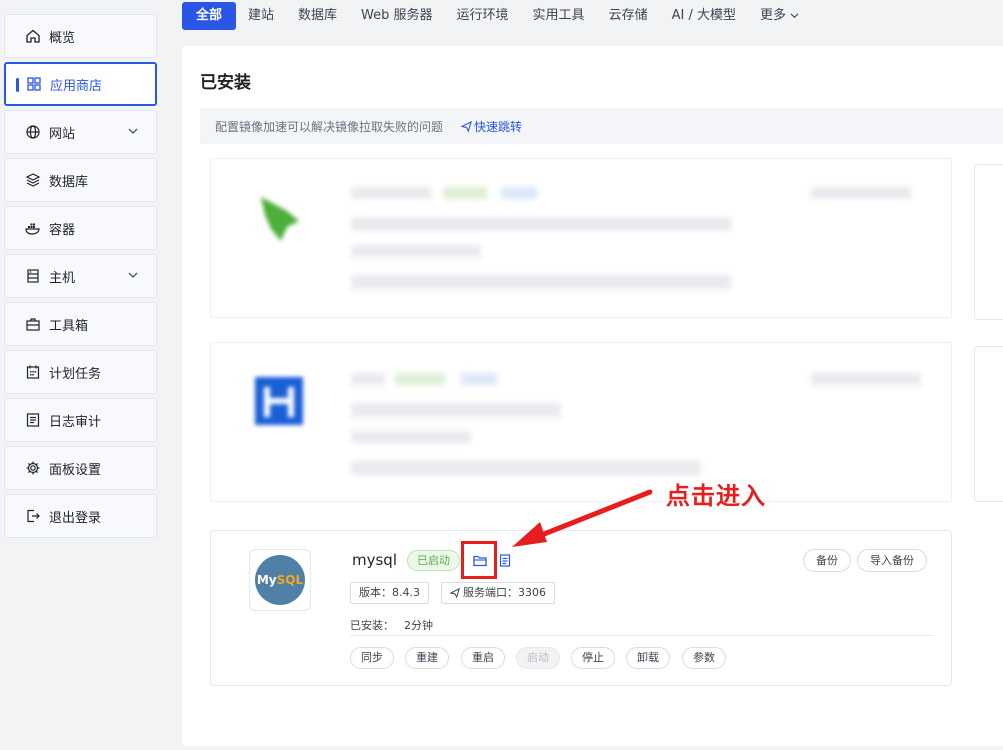 Image resolution: width=1003 pixels, height=750 pixels. Describe the element at coordinates (538, 658) in the screenshot. I see `start-button: 启动` at that location.